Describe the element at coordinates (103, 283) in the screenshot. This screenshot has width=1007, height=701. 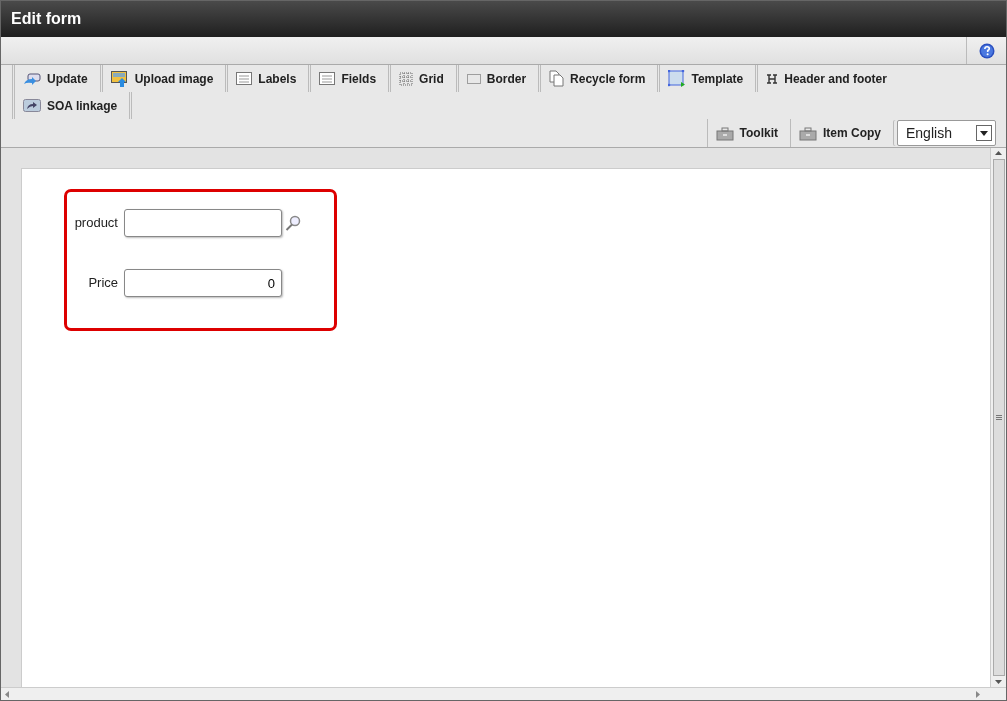
I see `field-label: Price` at that location.